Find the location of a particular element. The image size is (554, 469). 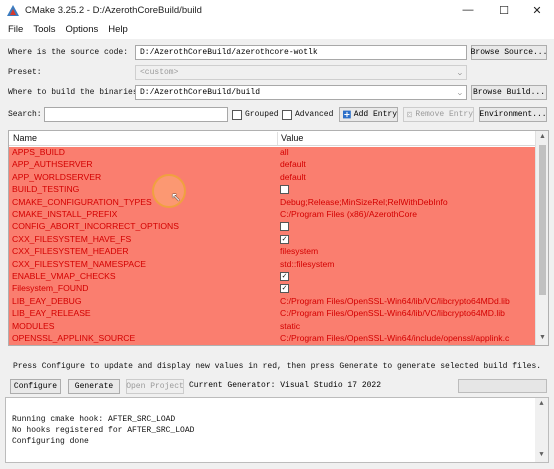

advanced-checkbox is located at coordinates (287, 115).